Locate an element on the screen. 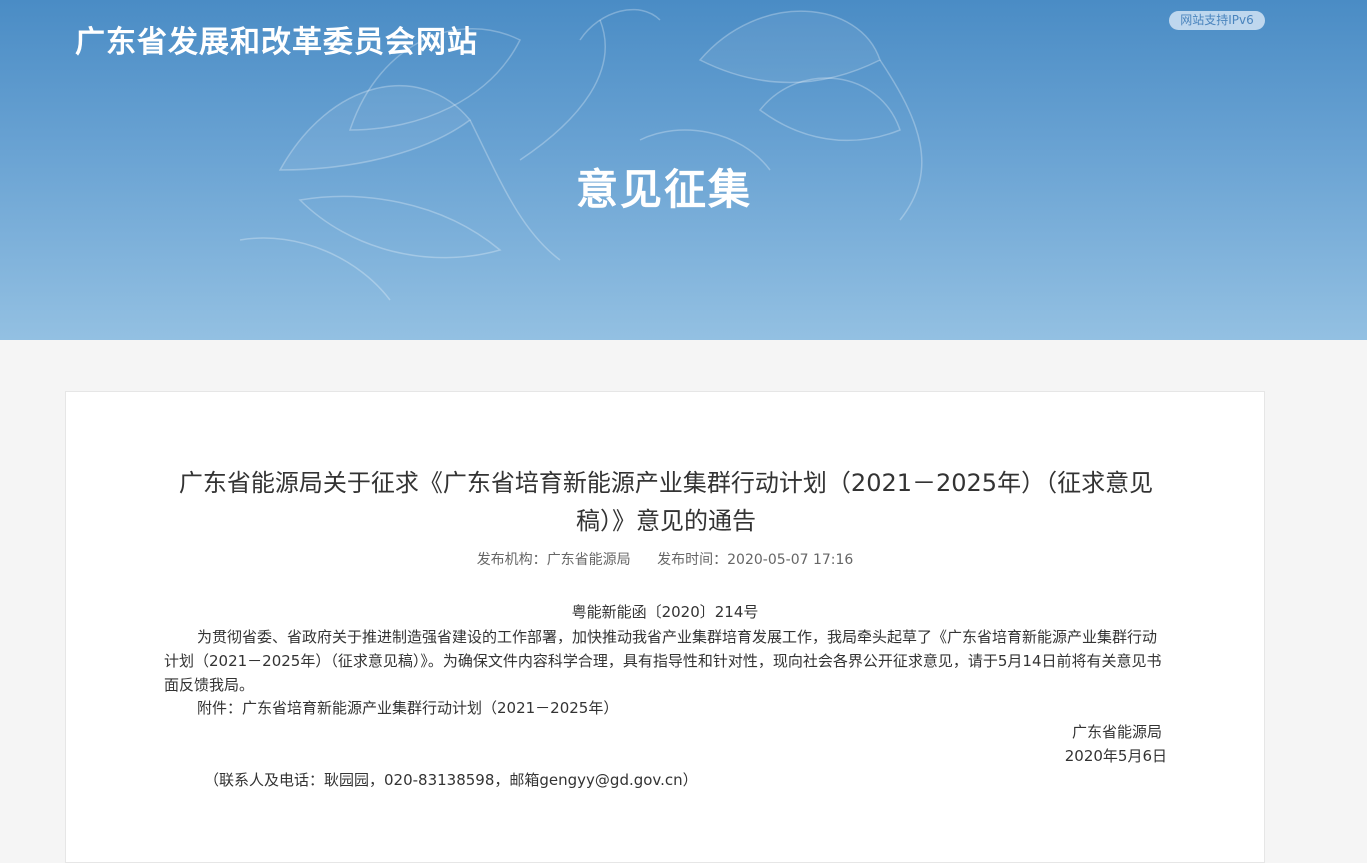  article-meta: 发布机构：广东省能源局 发布时间：2020-05-07 17:16 is located at coordinates (665, 559).